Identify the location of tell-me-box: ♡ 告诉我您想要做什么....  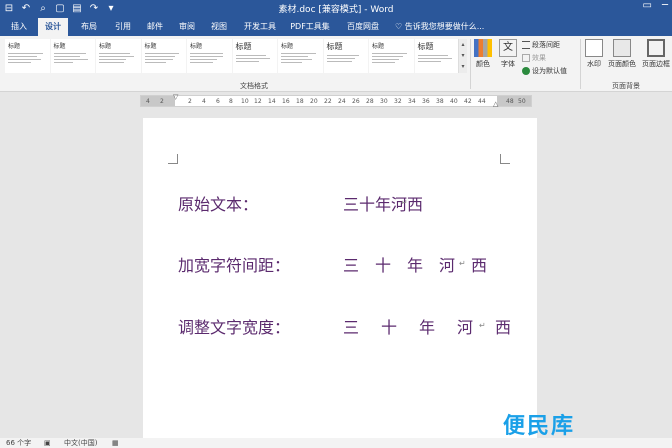
(439, 26).